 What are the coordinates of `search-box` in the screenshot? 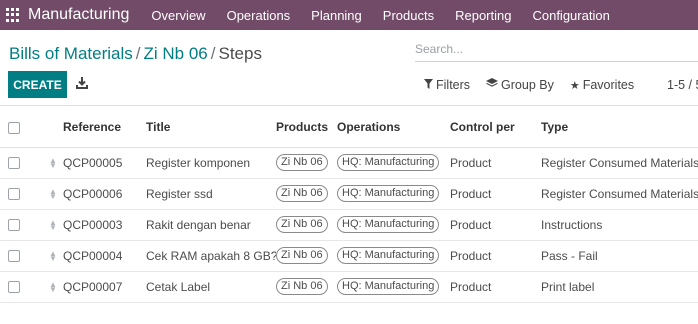 It's located at (556, 50).